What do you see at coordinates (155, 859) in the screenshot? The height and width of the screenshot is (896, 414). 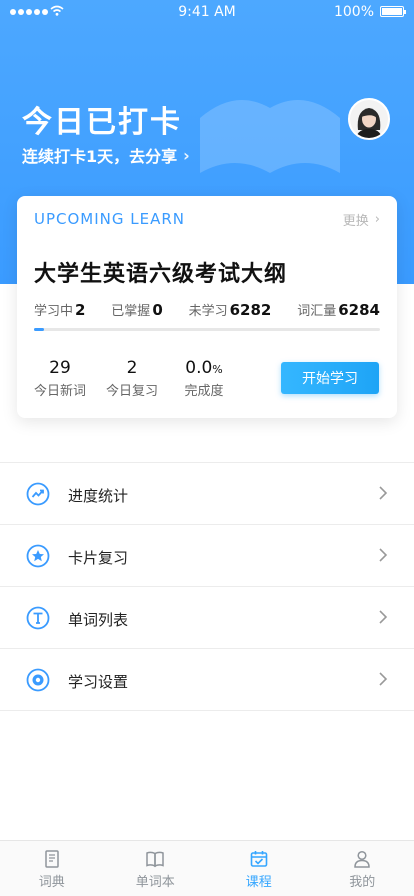 I see `book-icon` at bounding box center [155, 859].